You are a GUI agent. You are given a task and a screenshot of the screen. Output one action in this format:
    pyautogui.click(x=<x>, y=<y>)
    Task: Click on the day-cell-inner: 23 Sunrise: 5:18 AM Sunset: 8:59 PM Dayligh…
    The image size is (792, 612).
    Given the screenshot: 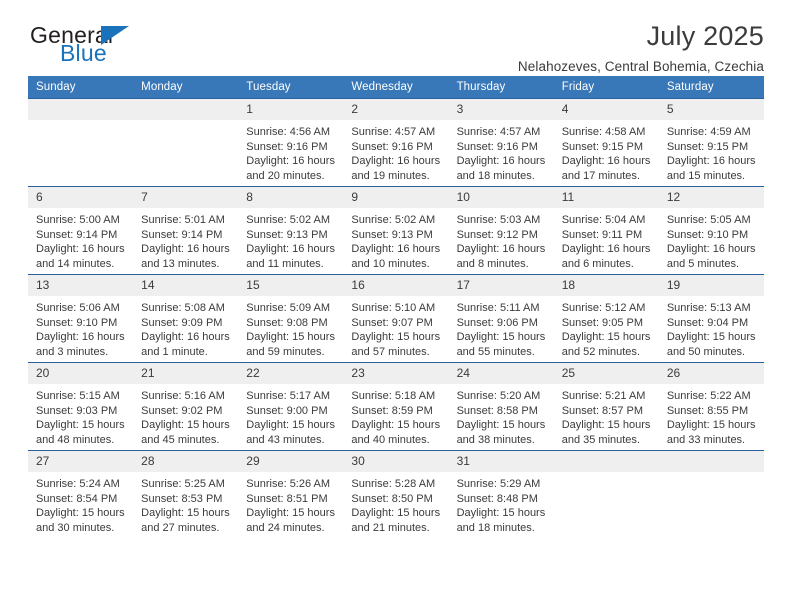 What is the action you would take?
    pyautogui.click(x=396, y=406)
    